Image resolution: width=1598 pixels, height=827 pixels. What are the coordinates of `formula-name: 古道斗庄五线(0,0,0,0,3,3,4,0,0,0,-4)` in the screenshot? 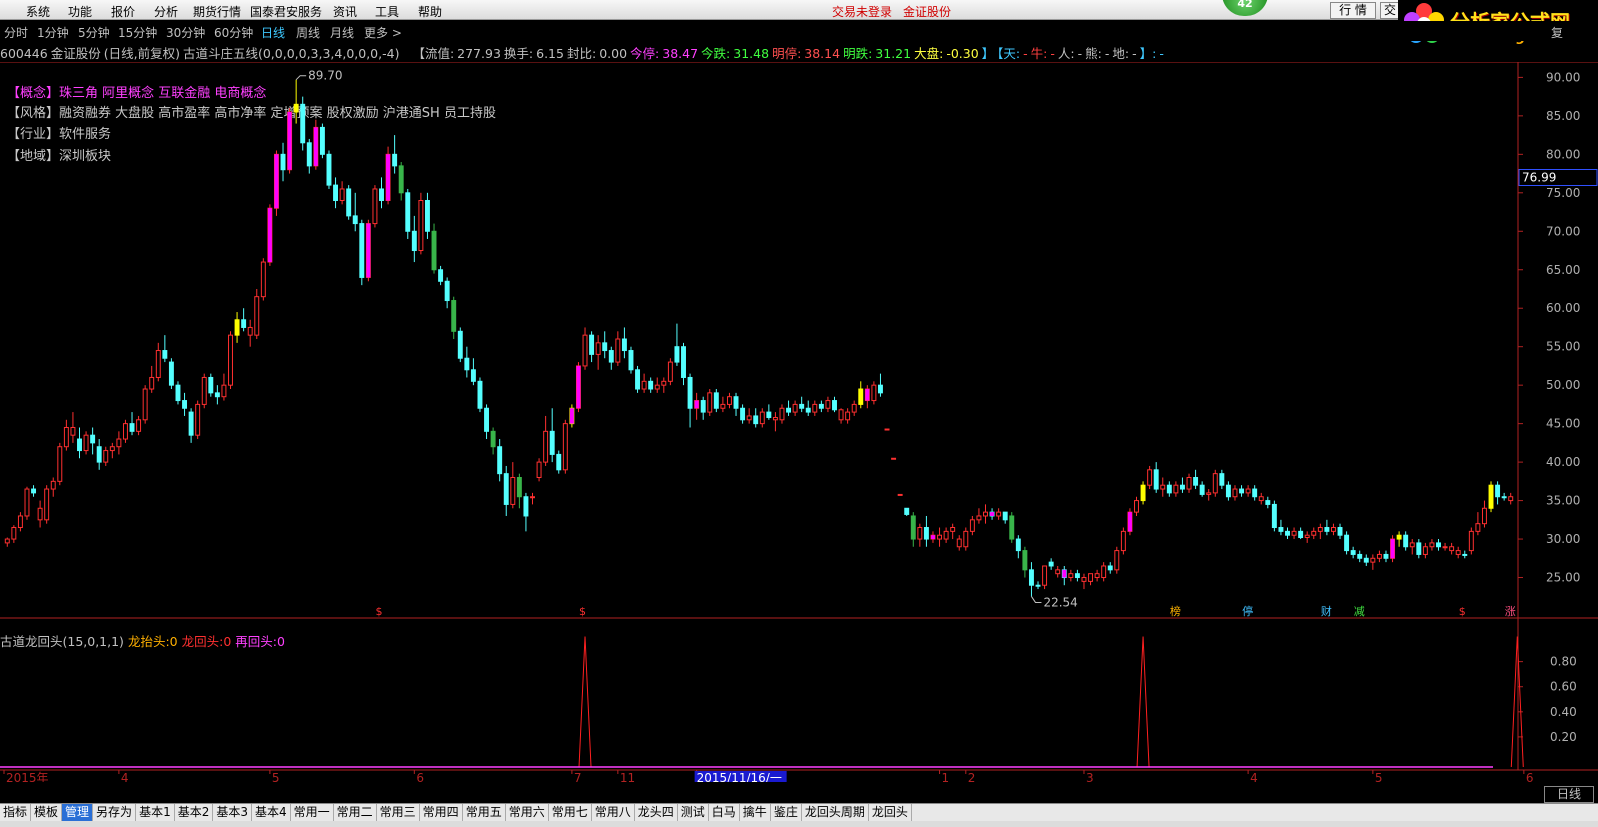 It's located at (291, 53).